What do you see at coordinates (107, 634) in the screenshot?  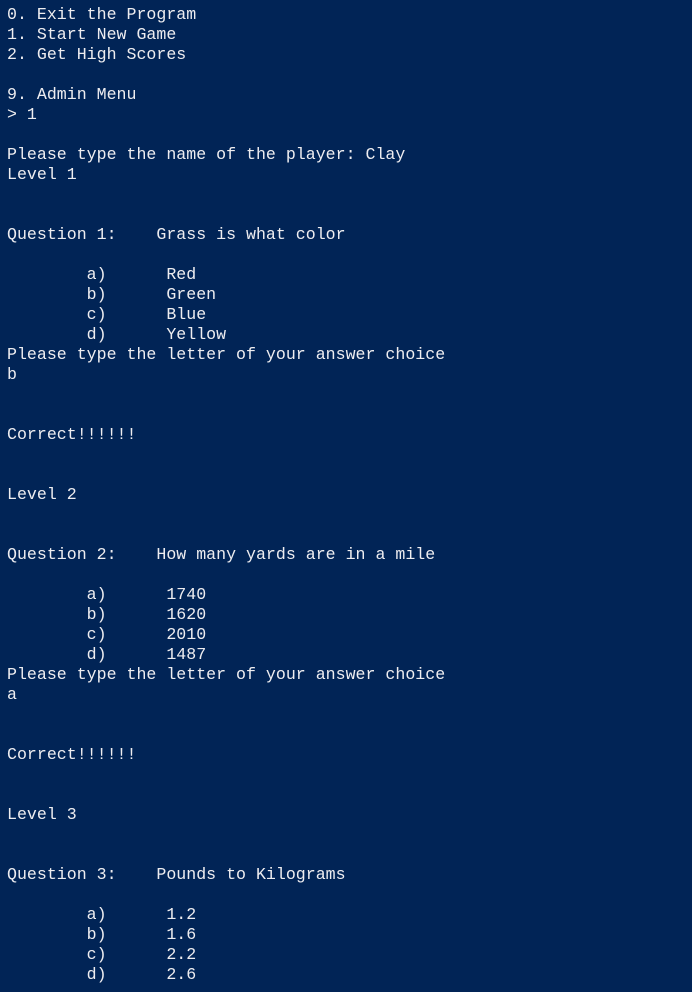 I see `console-line: c) 2010` at bounding box center [107, 634].